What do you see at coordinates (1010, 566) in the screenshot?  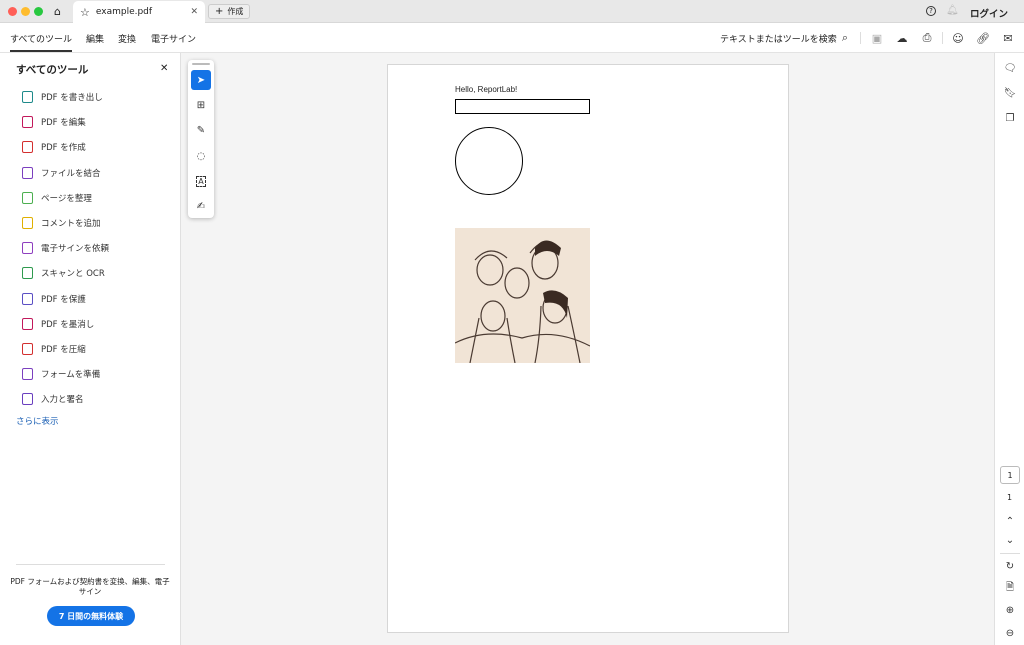 I see `rotate-icon: ↻` at bounding box center [1010, 566].